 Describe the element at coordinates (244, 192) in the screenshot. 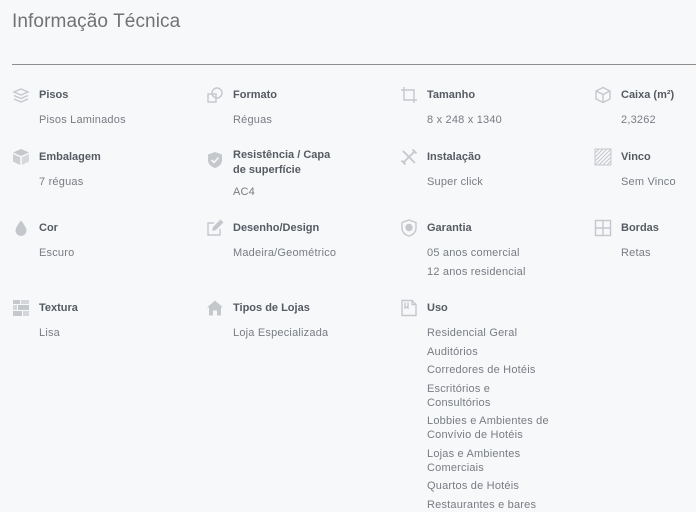

I see `spec-value: AC4` at that location.